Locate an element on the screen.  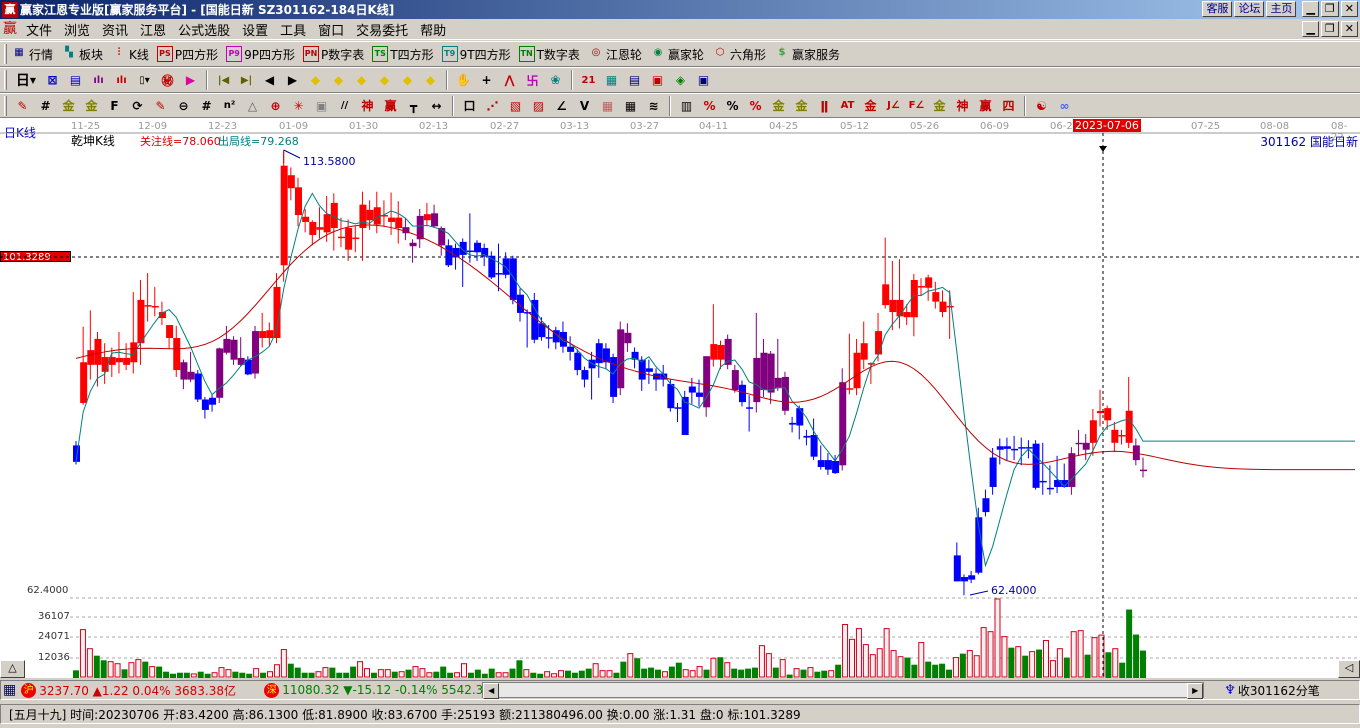
j-angle-icon: J∠ is located at coordinates (893, 106).